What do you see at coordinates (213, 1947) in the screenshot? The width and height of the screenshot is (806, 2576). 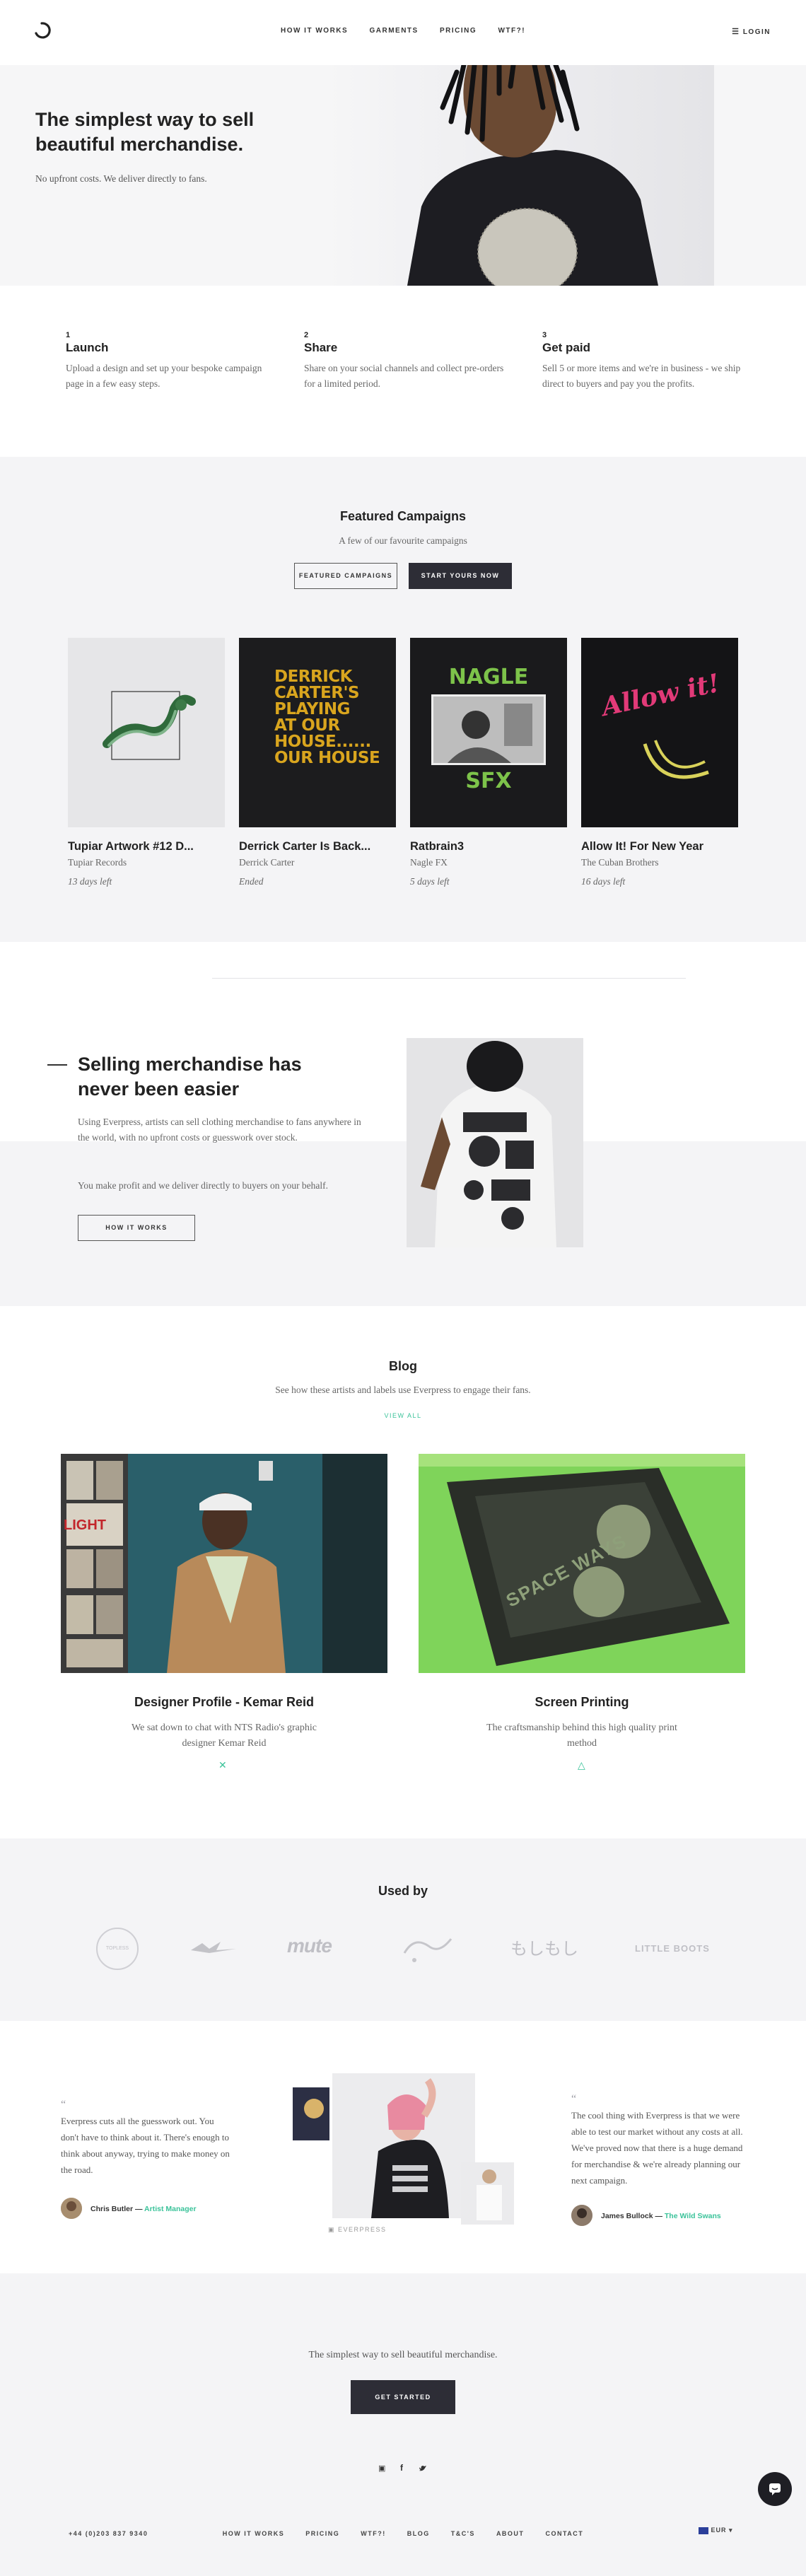 I see `client-logo-bird` at bounding box center [213, 1947].